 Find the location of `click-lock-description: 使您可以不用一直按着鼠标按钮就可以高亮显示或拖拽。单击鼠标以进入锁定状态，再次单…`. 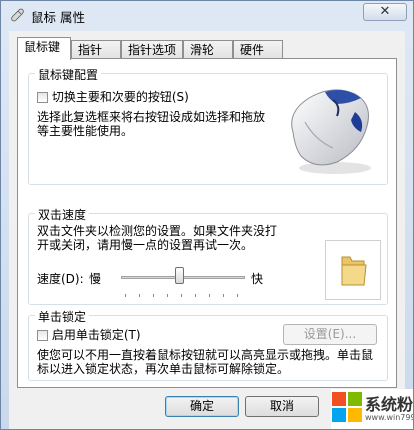

click-lock-description: 使您可以不用一直按着鼠标按钮就可以高亮显示或拖拽。单击鼠标以进入锁定状态，再次单… is located at coordinates (205, 362).